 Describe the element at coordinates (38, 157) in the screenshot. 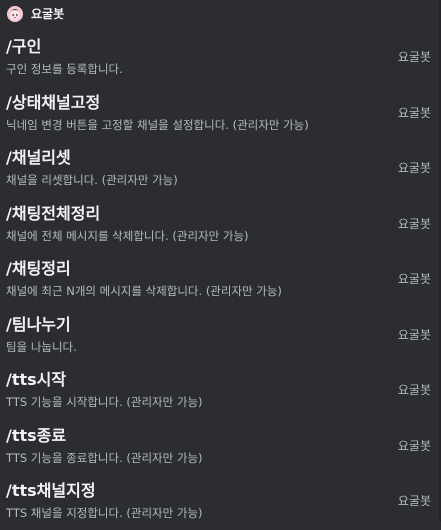

I see `command-name: /채널리셋` at that location.